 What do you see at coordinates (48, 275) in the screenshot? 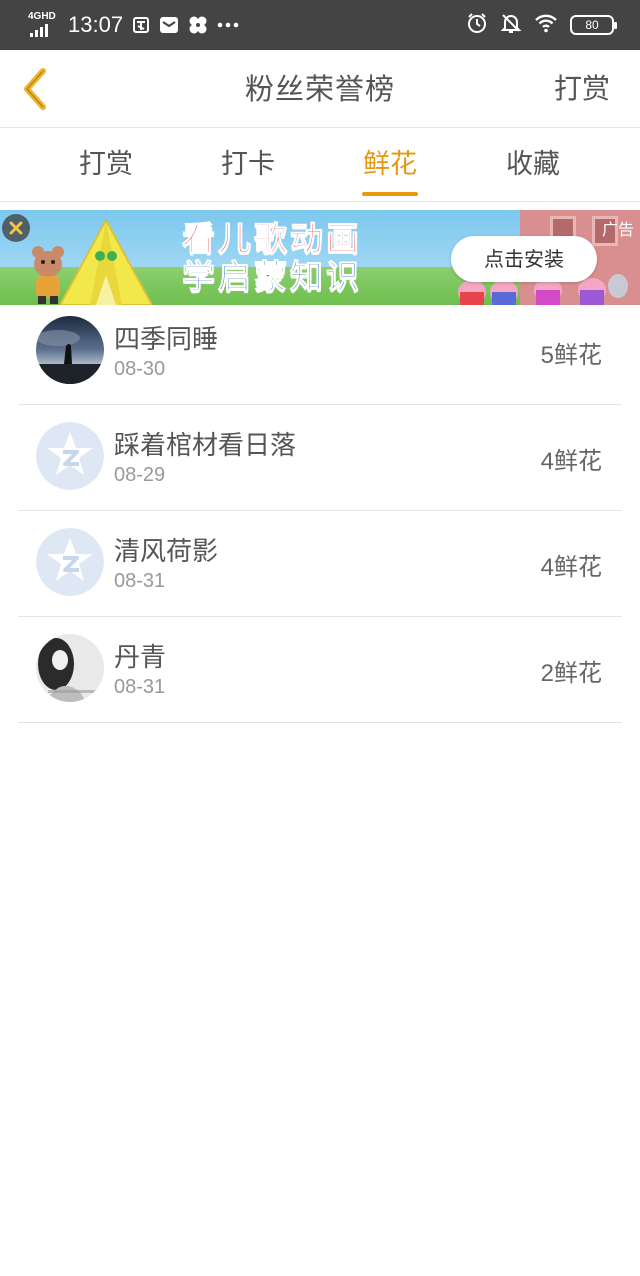
I see `cartoon-mouse-illustration` at bounding box center [48, 275].